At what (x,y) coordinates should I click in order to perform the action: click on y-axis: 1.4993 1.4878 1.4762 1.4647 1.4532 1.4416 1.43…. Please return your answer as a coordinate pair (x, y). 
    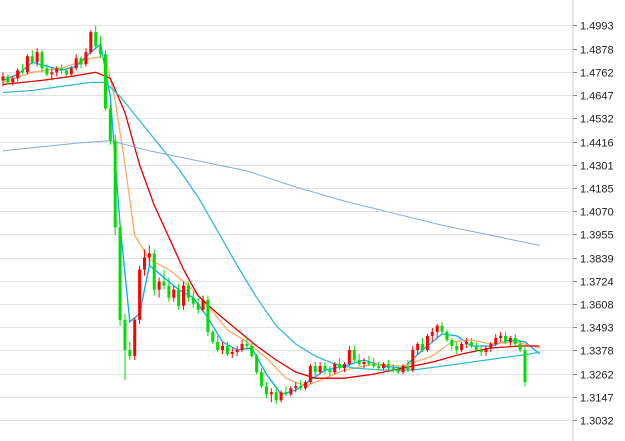
    Looking at the image, I should click on (593, 220).